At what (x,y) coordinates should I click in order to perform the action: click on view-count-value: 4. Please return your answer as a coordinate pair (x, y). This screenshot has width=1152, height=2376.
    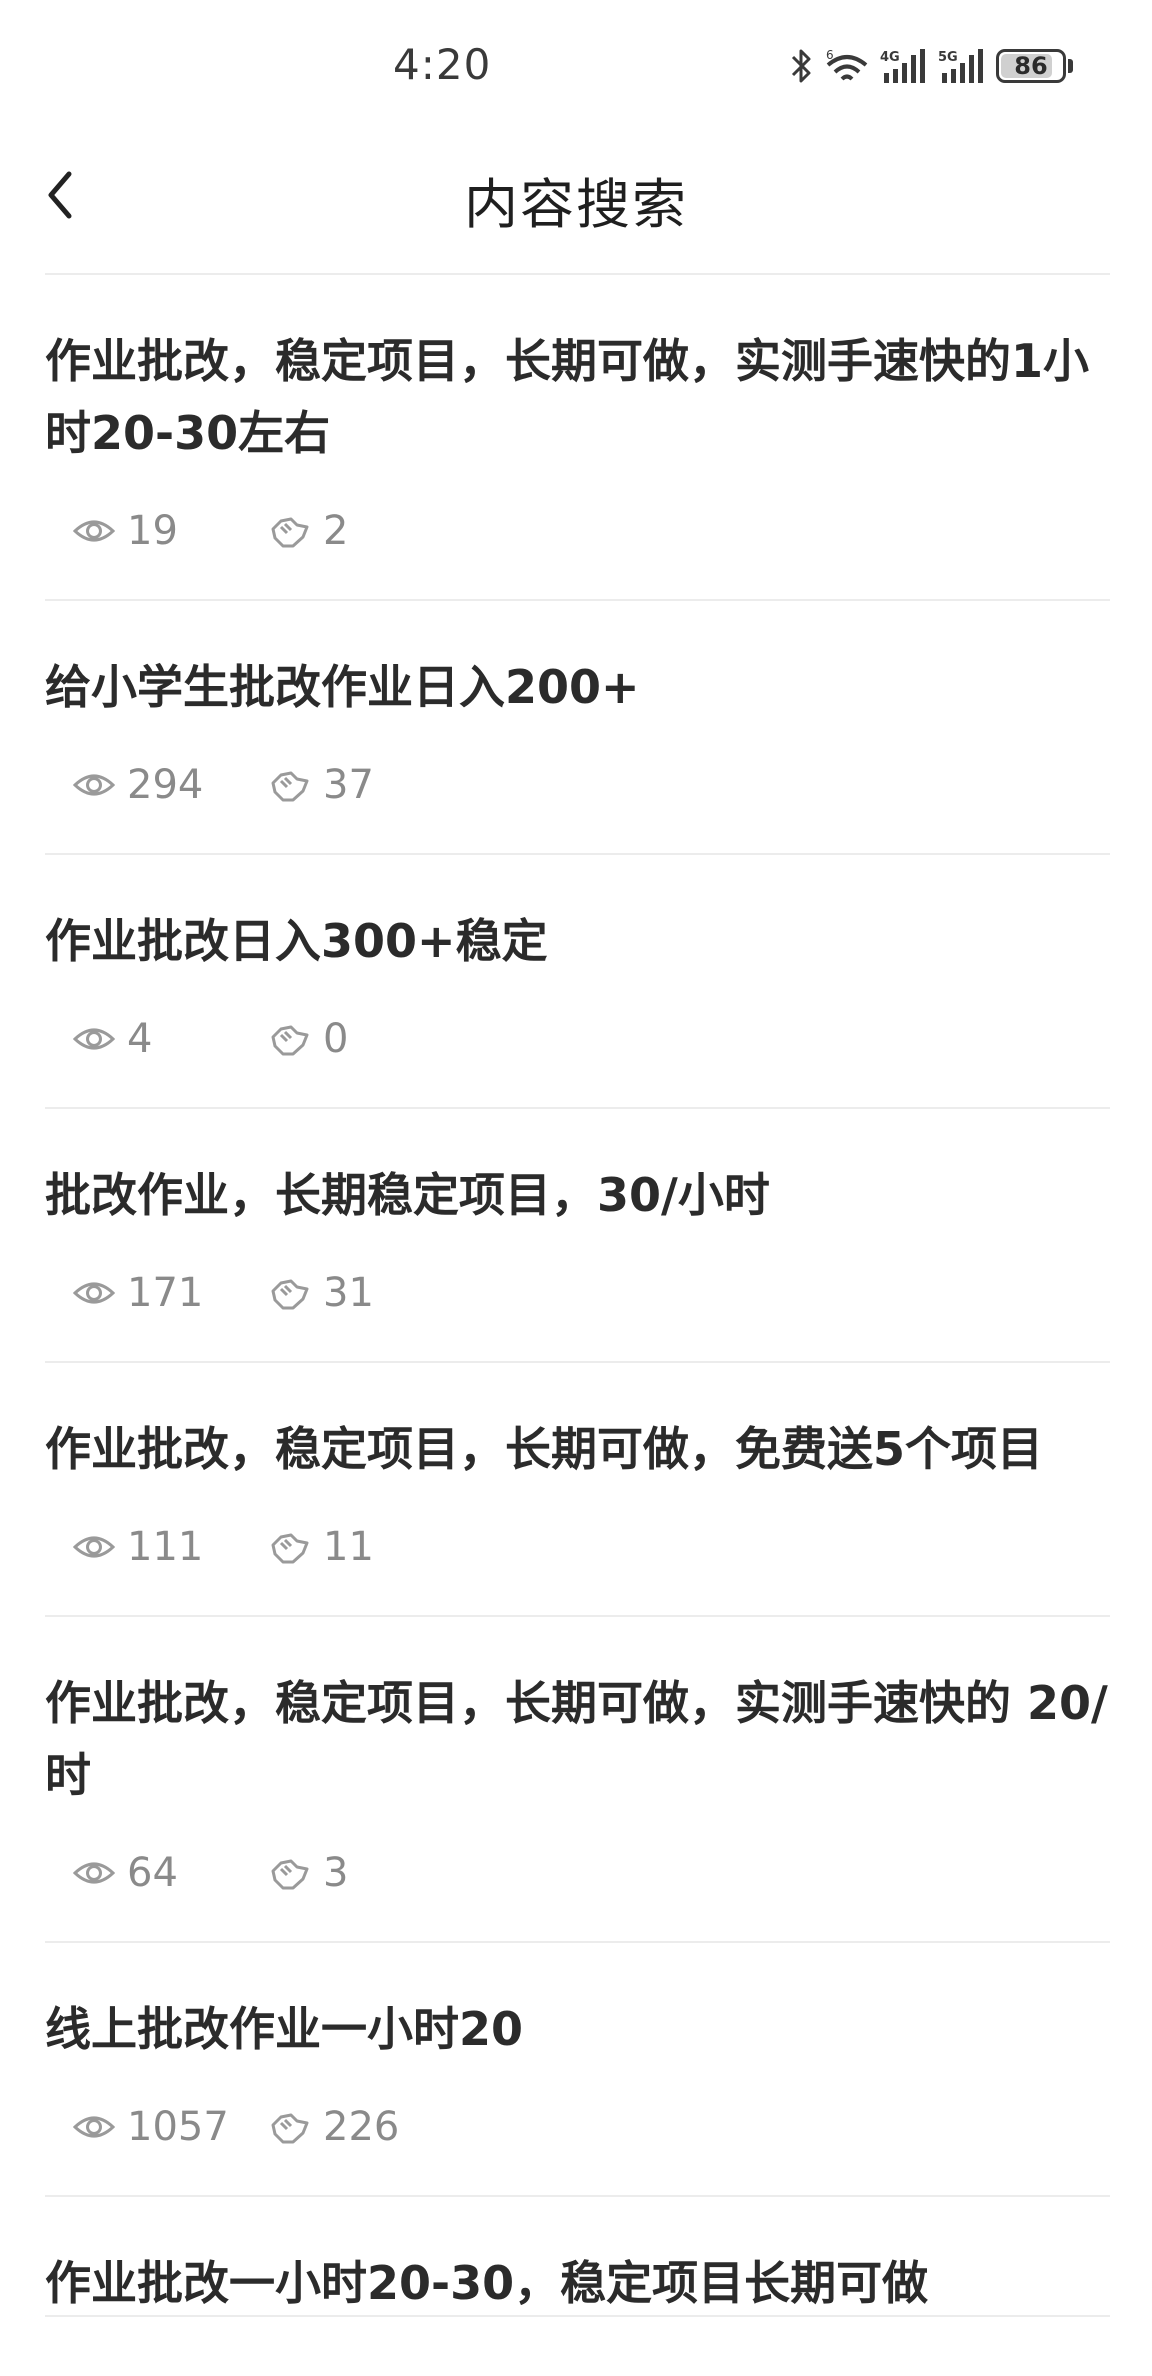
    Looking at the image, I should click on (140, 1039).